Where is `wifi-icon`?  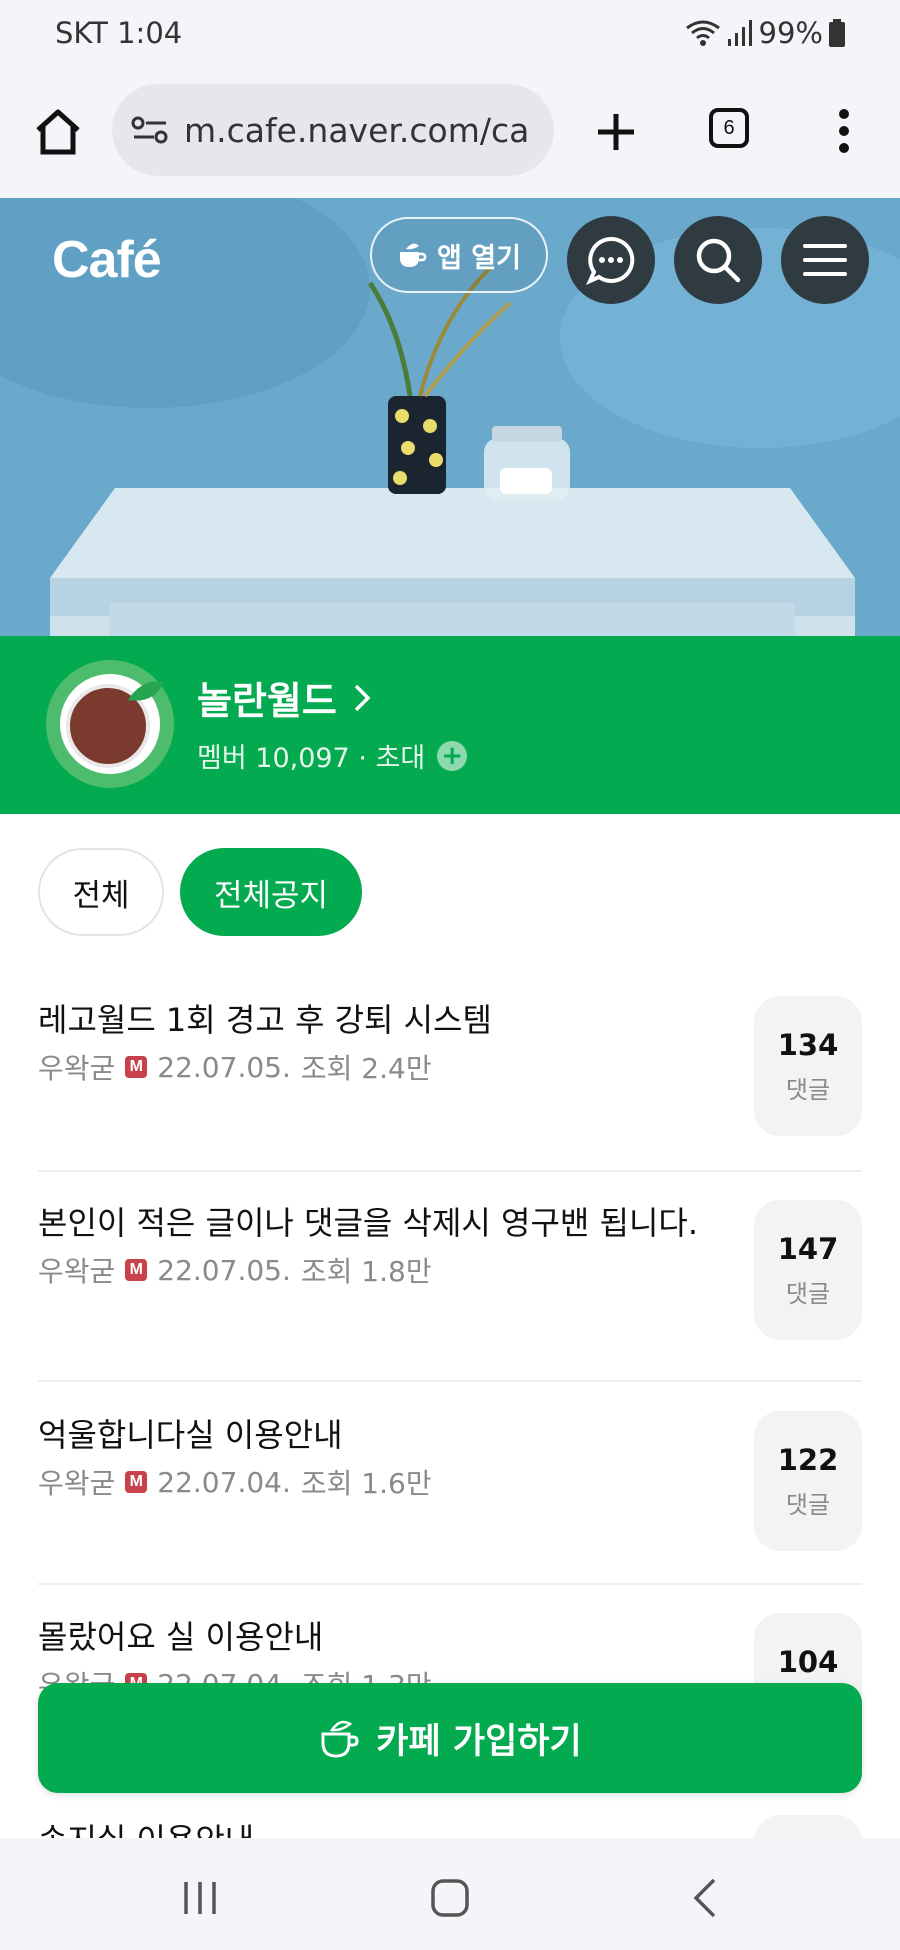 wifi-icon is located at coordinates (702, 33).